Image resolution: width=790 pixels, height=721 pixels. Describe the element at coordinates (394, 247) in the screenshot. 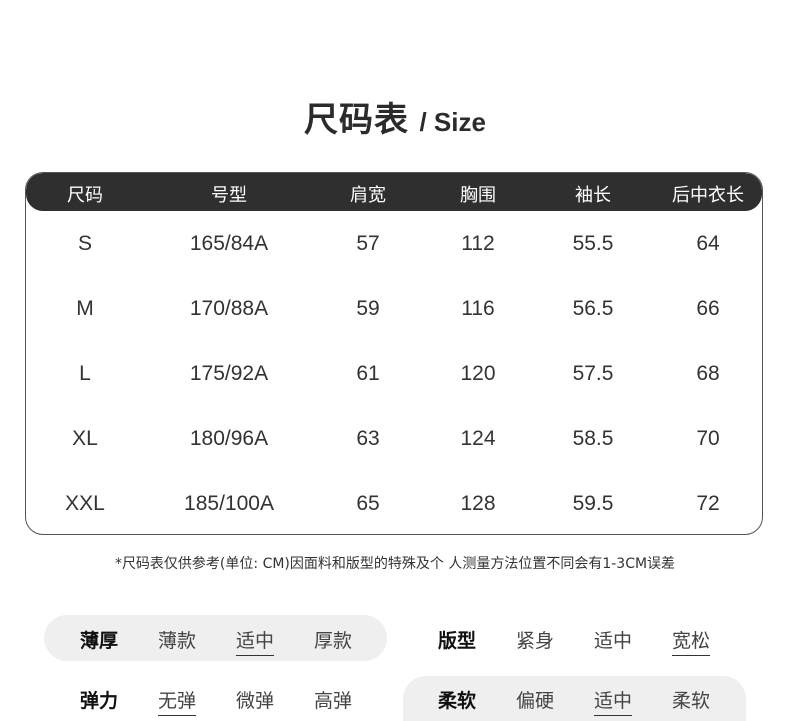

I see `table-row: S 165/84A 57 112 55.5 64` at that location.